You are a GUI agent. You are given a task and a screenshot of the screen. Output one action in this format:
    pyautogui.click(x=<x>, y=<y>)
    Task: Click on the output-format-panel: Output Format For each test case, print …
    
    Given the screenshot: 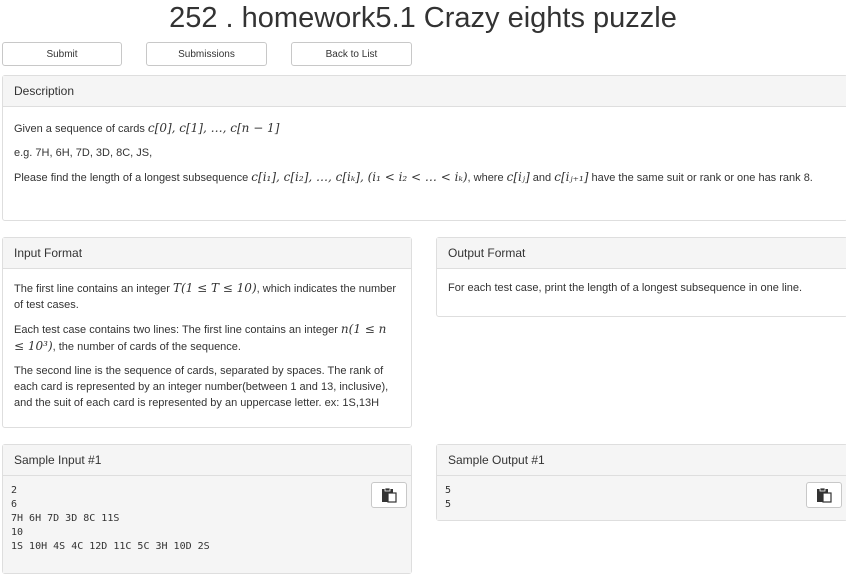 What is the action you would take?
    pyautogui.click(x=641, y=277)
    